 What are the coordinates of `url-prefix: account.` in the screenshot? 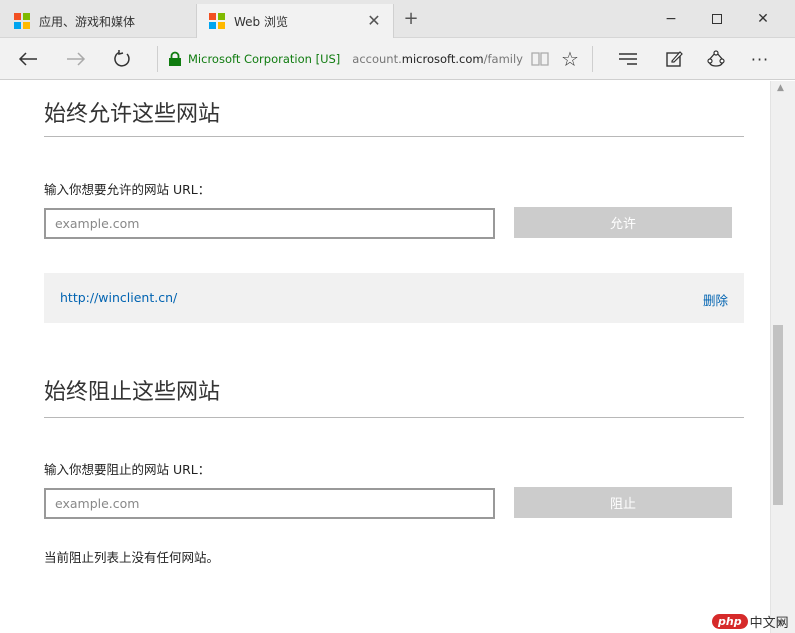 It's located at (377, 59).